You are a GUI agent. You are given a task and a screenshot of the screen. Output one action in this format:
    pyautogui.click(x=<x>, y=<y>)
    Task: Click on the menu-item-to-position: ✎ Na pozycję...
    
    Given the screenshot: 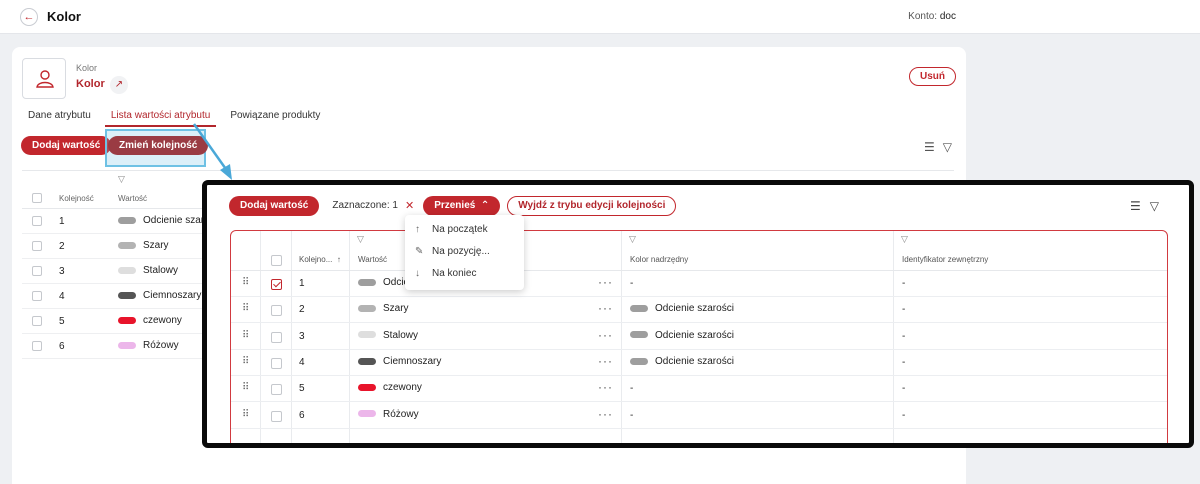 What is the action you would take?
    pyautogui.click(x=452, y=251)
    